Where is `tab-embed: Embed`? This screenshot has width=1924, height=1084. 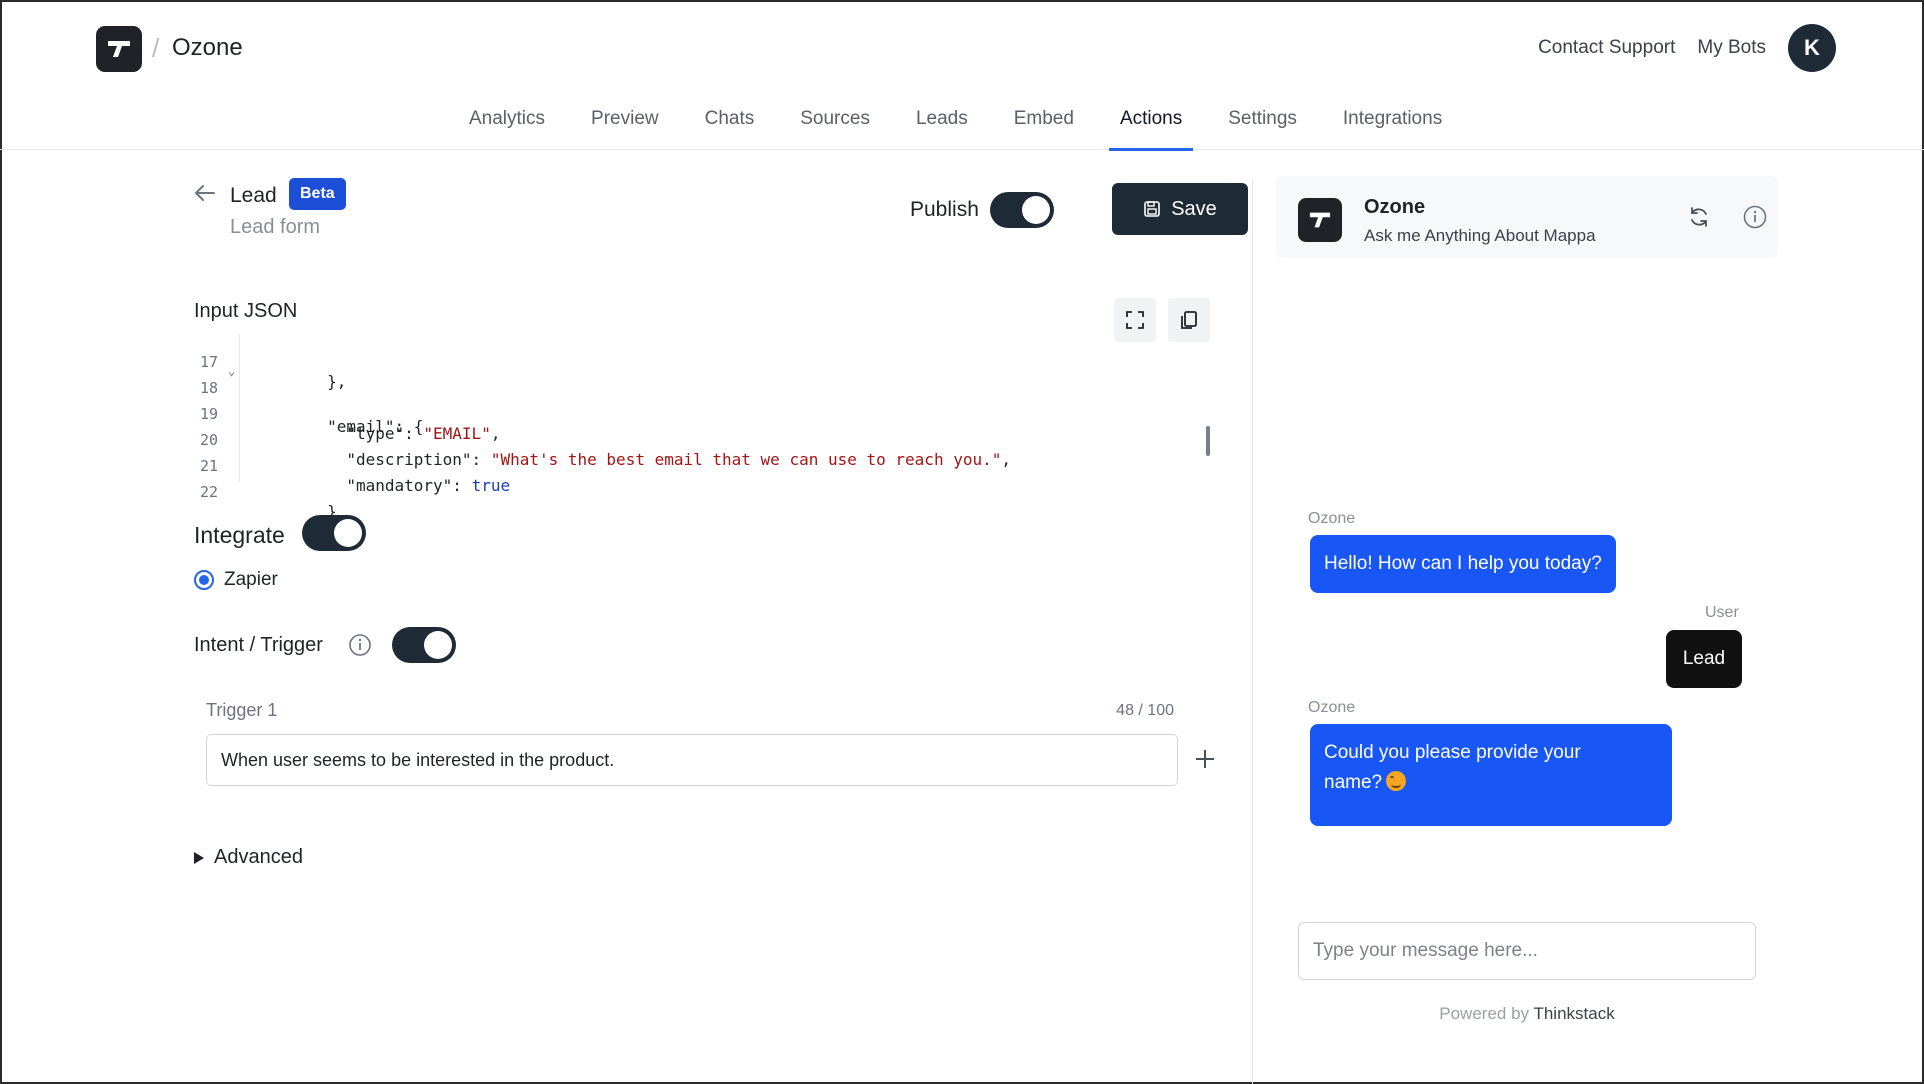 tab-embed: Embed is located at coordinates (1044, 123).